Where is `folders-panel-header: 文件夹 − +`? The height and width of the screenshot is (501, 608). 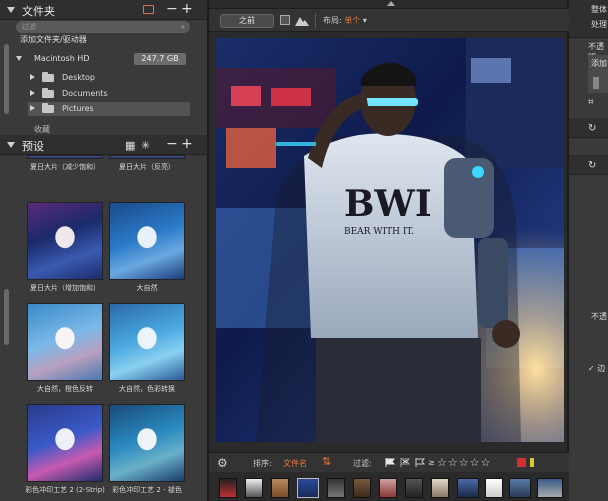
folders-panel-header: 文件夹 − + is located at coordinates (103, 10).